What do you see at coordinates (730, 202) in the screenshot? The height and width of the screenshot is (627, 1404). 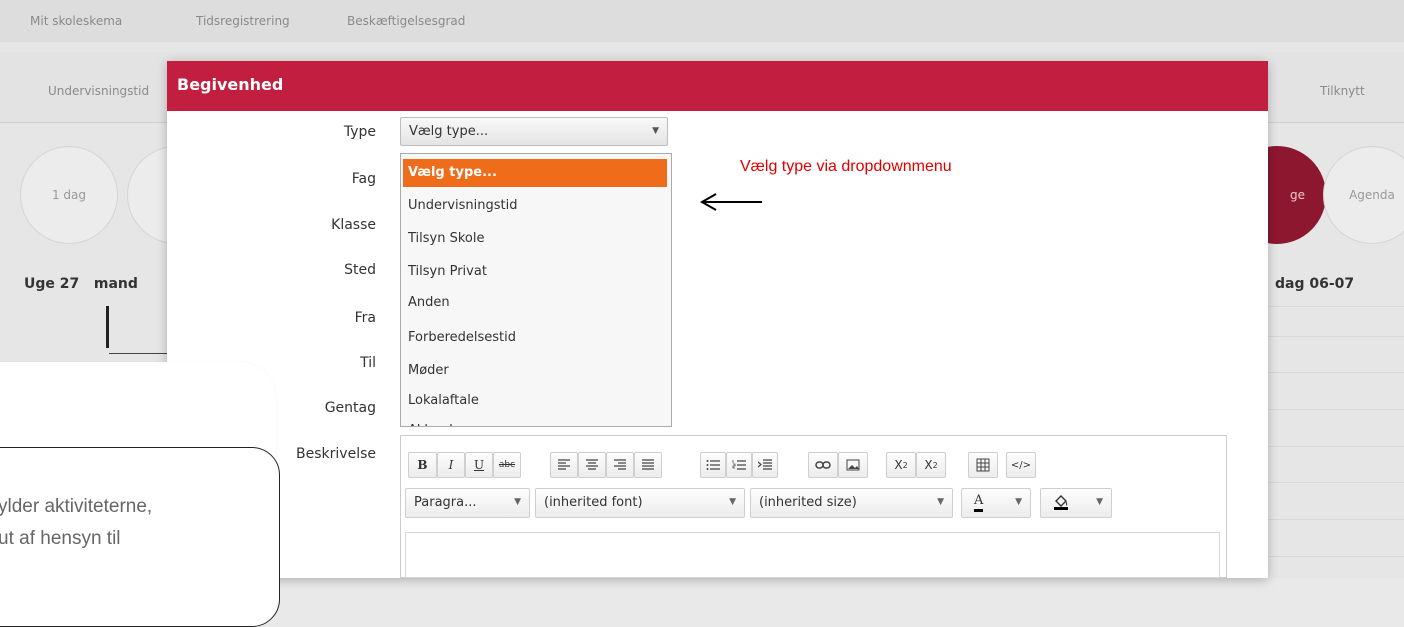 I see `arrow-left-icon` at bounding box center [730, 202].